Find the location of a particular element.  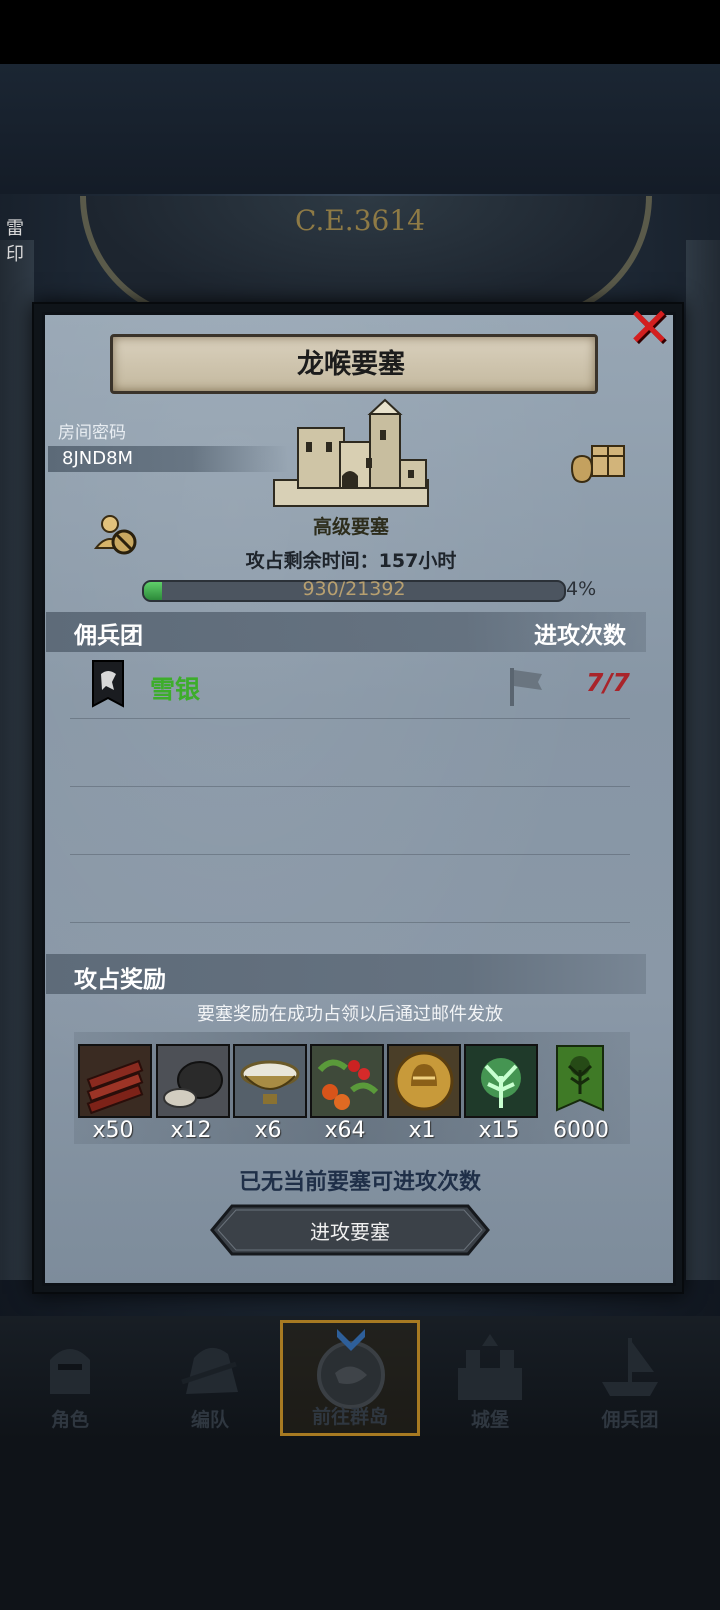

player-forbidden-icon is located at coordinates (116, 534).